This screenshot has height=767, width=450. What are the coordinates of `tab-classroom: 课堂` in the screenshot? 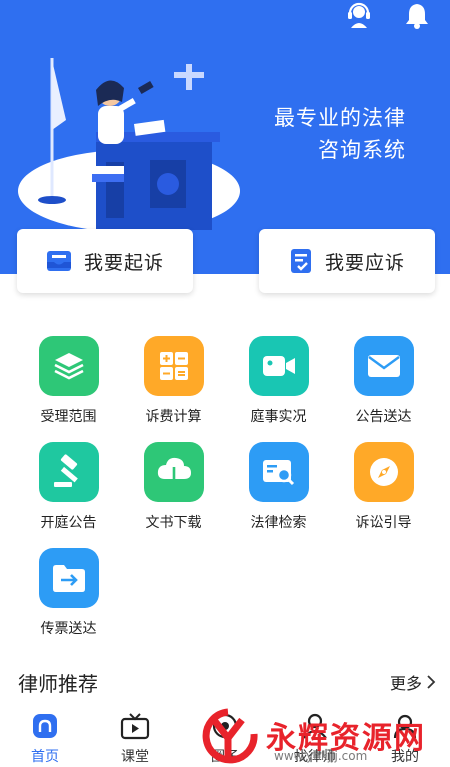 It's located at (135, 735).